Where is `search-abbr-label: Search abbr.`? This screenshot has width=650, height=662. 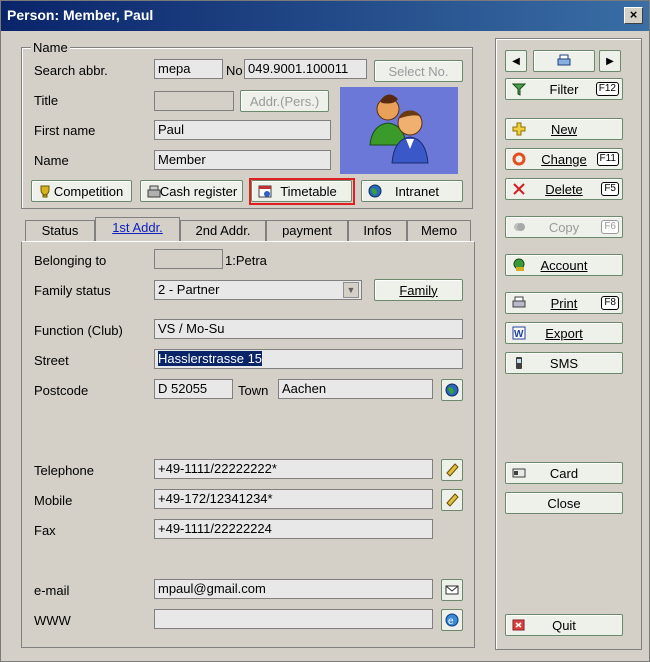
search-abbr-label: Search abbr. is located at coordinates (71, 70).